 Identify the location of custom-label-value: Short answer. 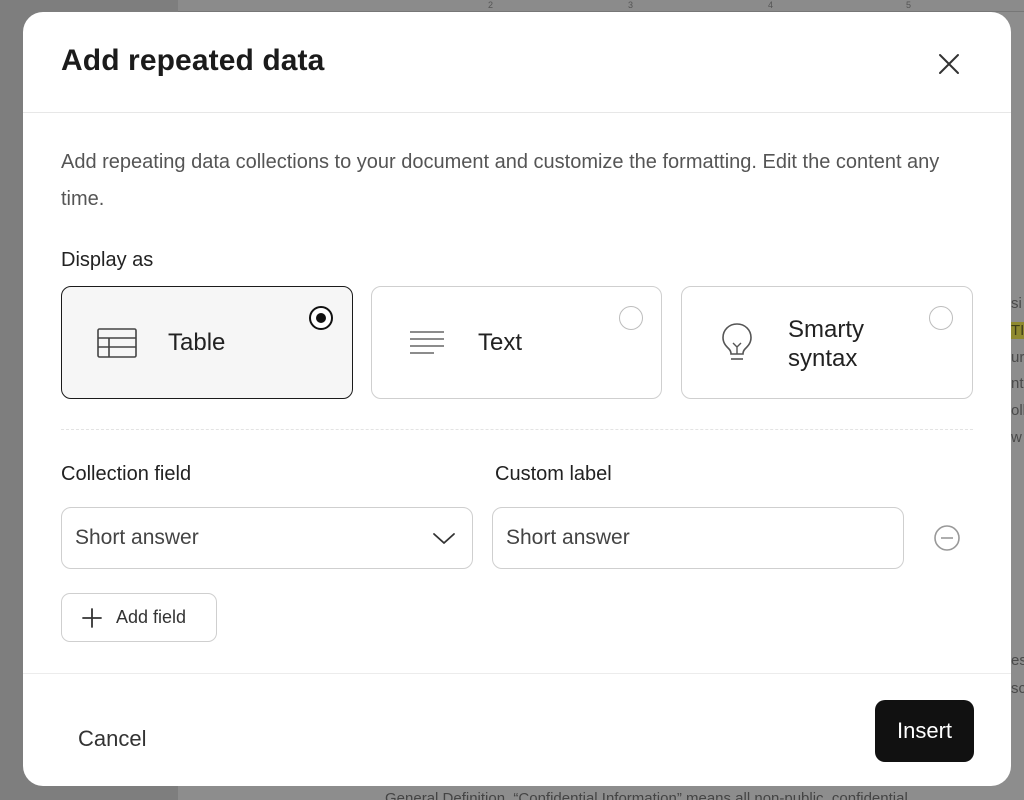
(568, 537).